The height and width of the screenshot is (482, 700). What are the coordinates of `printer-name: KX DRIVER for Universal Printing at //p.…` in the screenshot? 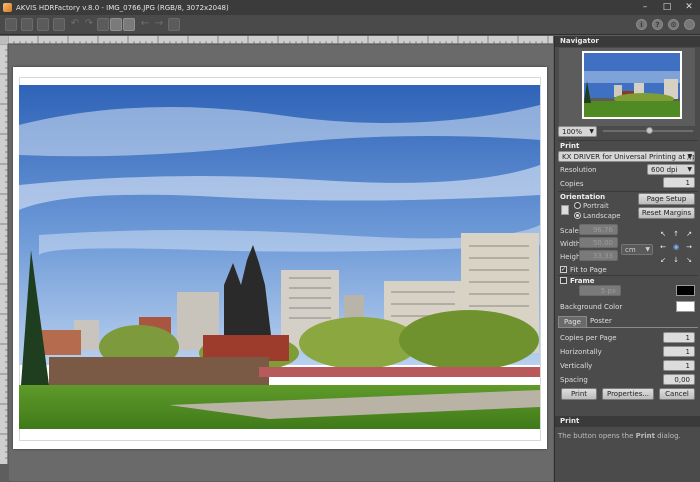 It's located at (628, 157).